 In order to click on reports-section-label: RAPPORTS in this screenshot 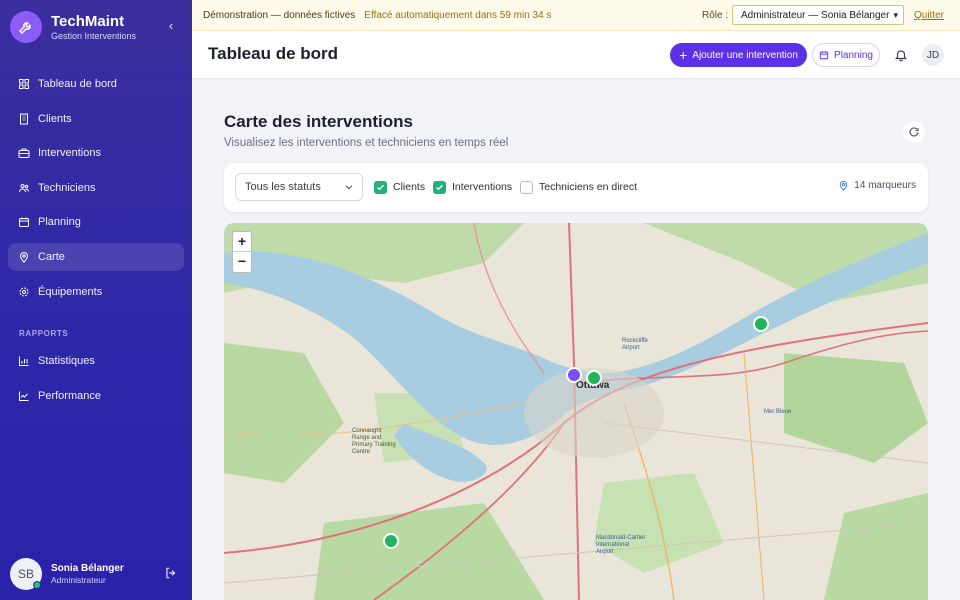, I will do `click(44, 333)`.